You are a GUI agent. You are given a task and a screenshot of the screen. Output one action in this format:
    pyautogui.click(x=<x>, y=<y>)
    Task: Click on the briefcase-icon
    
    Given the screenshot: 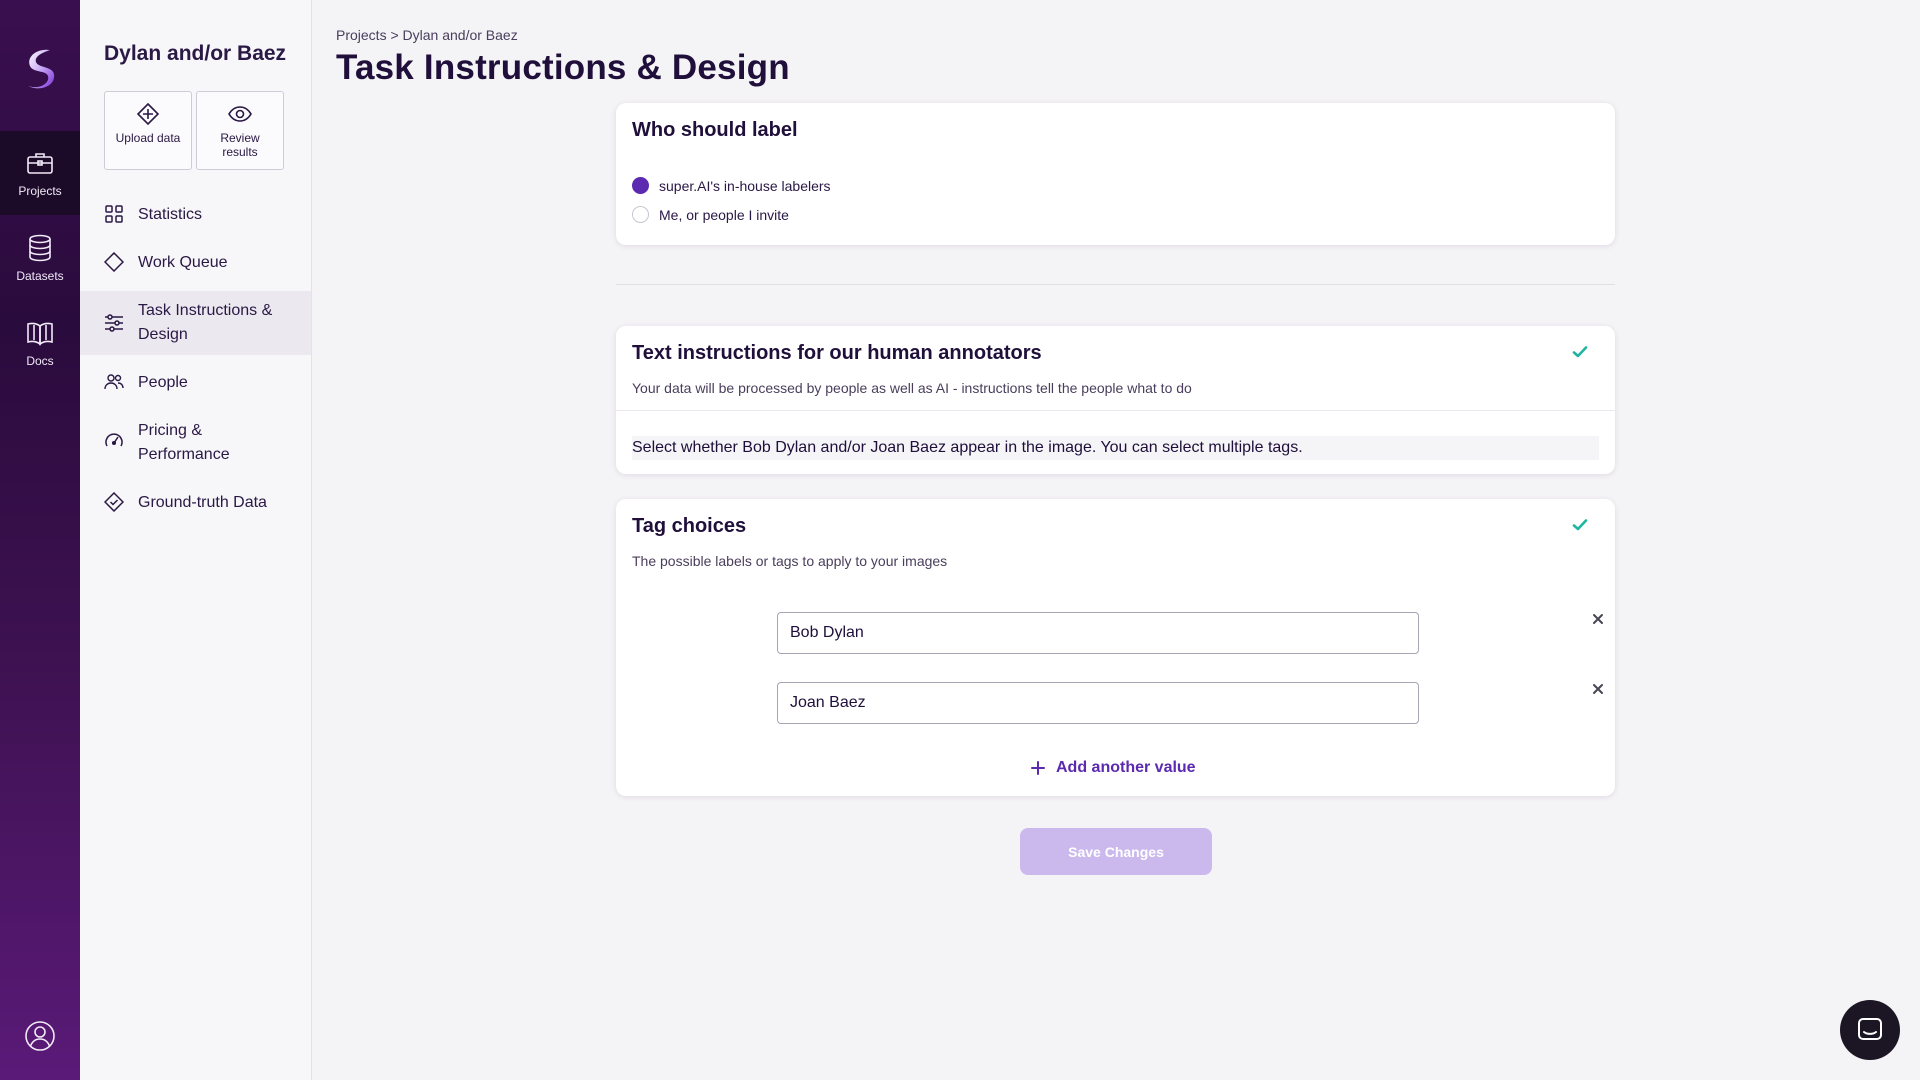 What is the action you would take?
    pyautogui.click(x=40, y=163)
    